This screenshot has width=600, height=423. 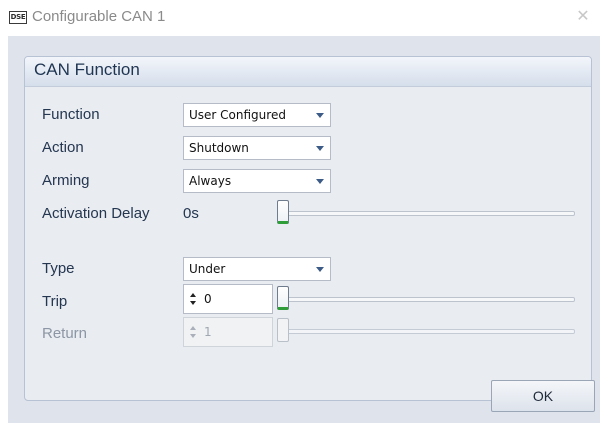 What do you see at coordinates (308, 72) in the screenshot?
I see `group-header: CAN Function` at bounding box center [308, 72].